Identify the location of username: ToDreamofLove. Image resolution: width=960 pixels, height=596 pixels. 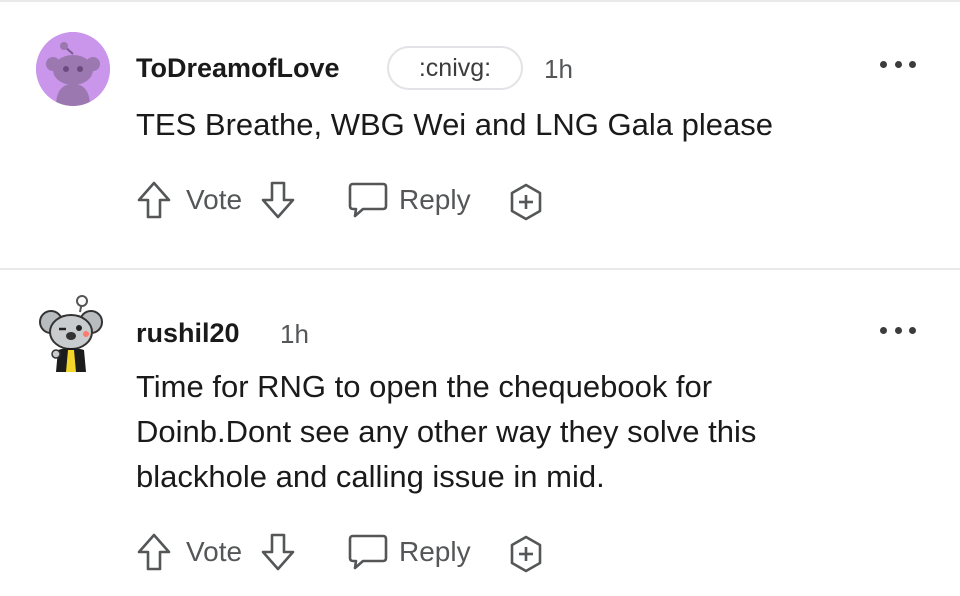
(238, 68).